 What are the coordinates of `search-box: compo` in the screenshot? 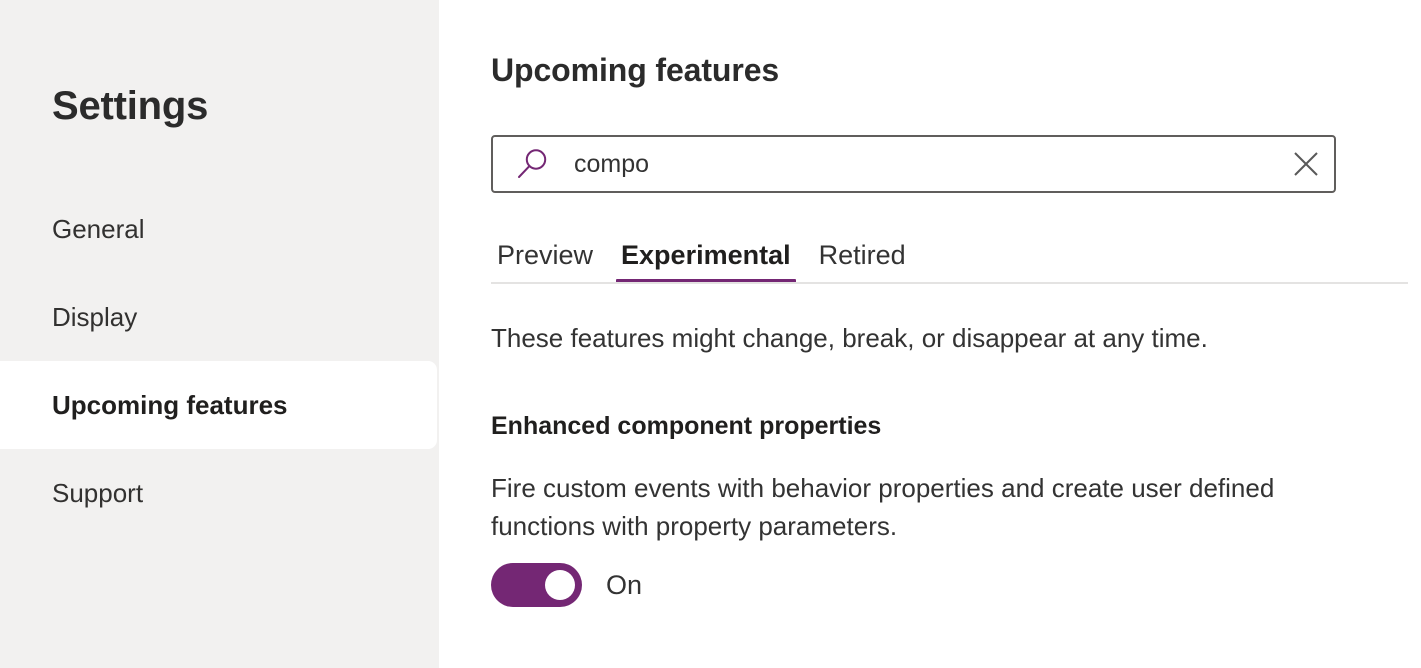 It's located at (913, 164).